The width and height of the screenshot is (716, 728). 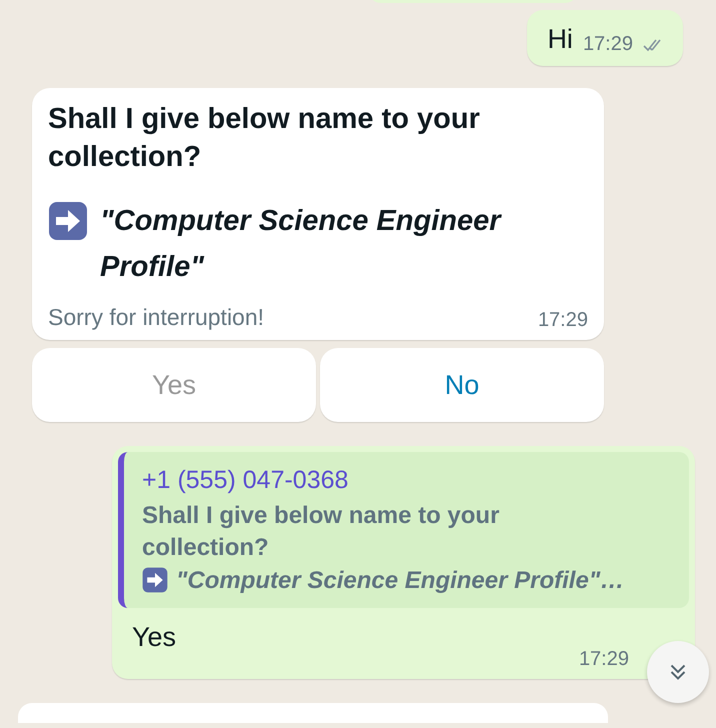 I want to click on message-title: Shall I give below name to your collection?, so click(x=264, y=138).